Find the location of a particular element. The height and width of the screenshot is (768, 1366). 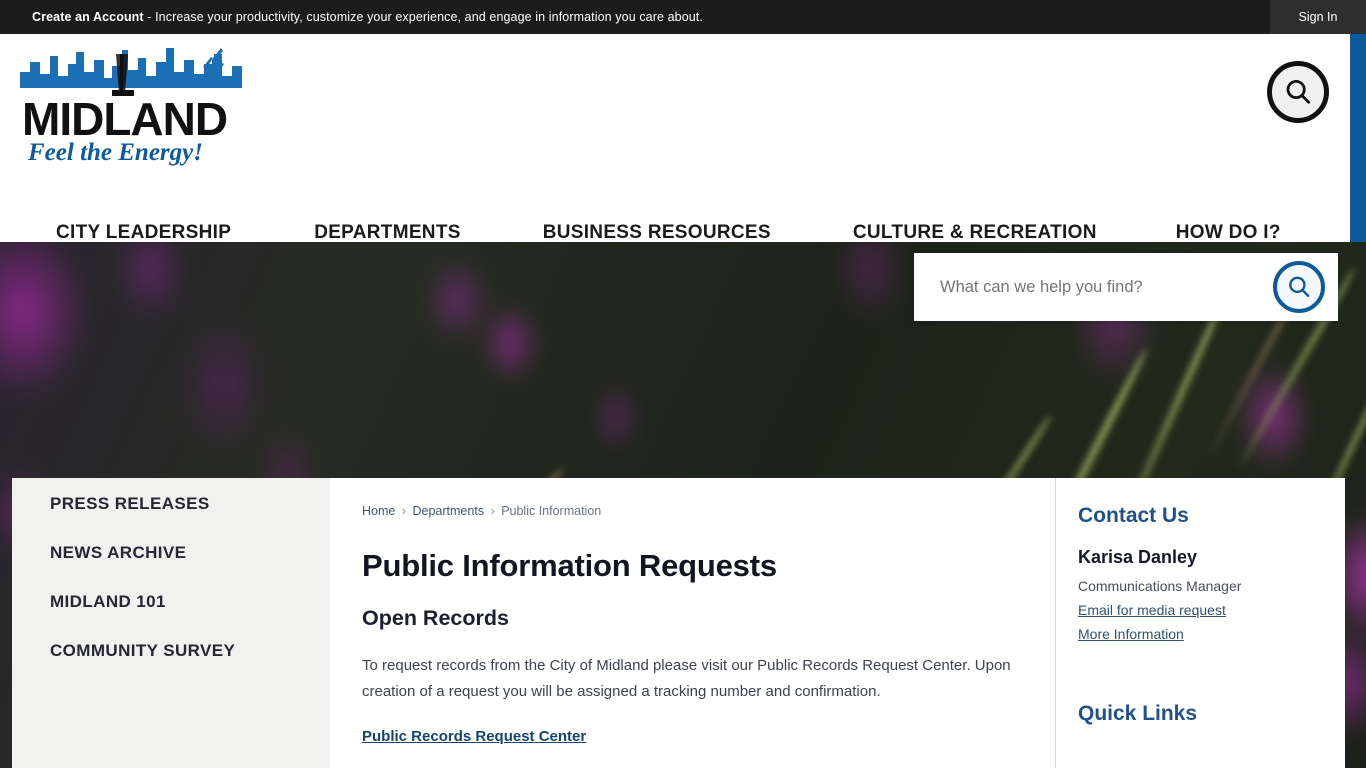

breadcrumb-current: Public Information is located at coordinates (551, 511).